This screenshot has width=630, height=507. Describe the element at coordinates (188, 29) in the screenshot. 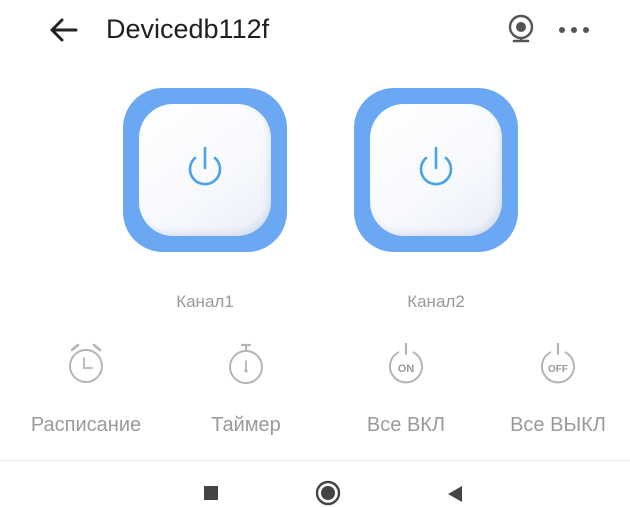

I see `device-title: Devicedb112f` at that location.